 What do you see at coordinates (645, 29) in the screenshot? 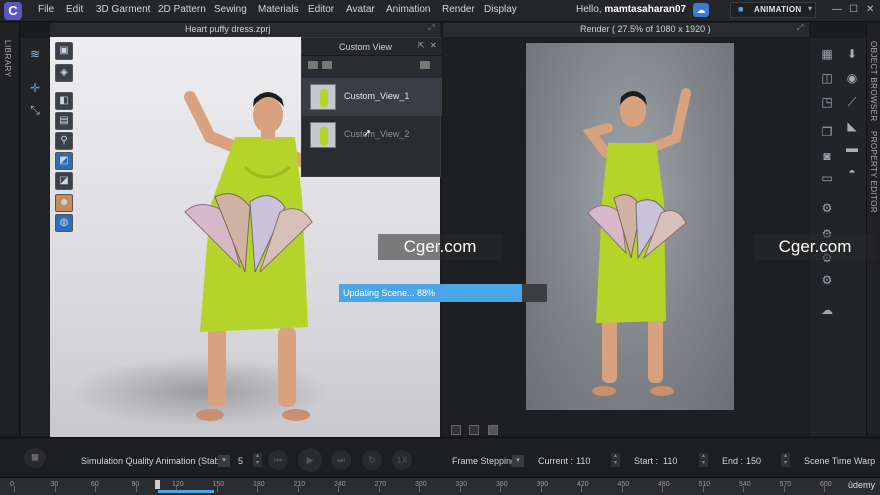
I see `render-title: Render ( 27.5% of 1080 x 1920 )` at bounding box center [645, 29].